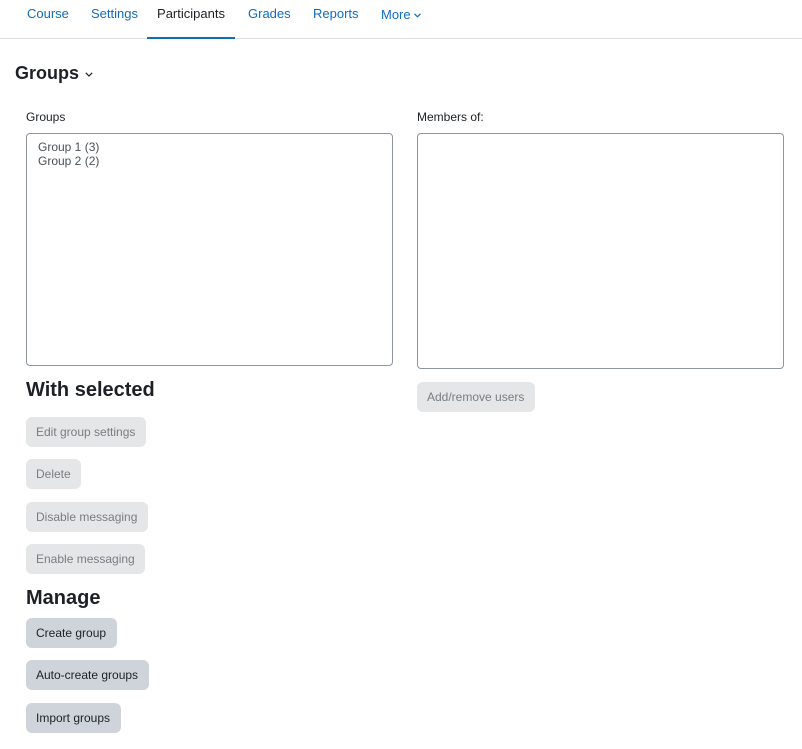 The width and height of the screenshot is (802, 749). Describe the element at coordinates (71, 633) in the screenshot. I see `create-group-button: Create group` at that location.